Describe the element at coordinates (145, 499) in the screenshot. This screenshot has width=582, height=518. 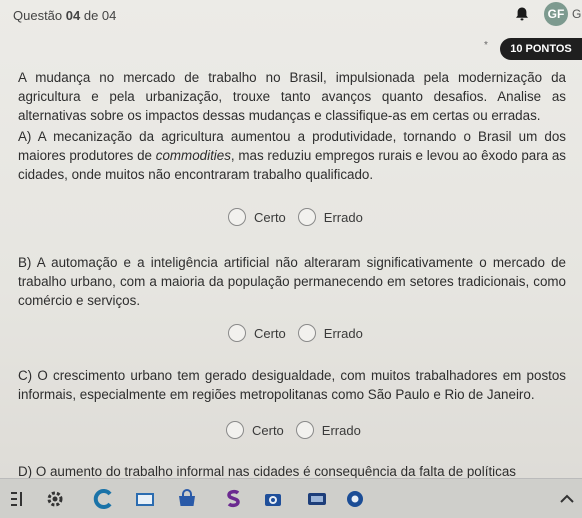
I see `classroom-icon` at that location.